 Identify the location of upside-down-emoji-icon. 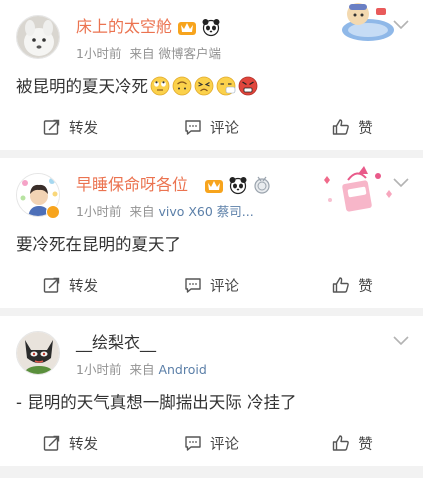
(182, 86).